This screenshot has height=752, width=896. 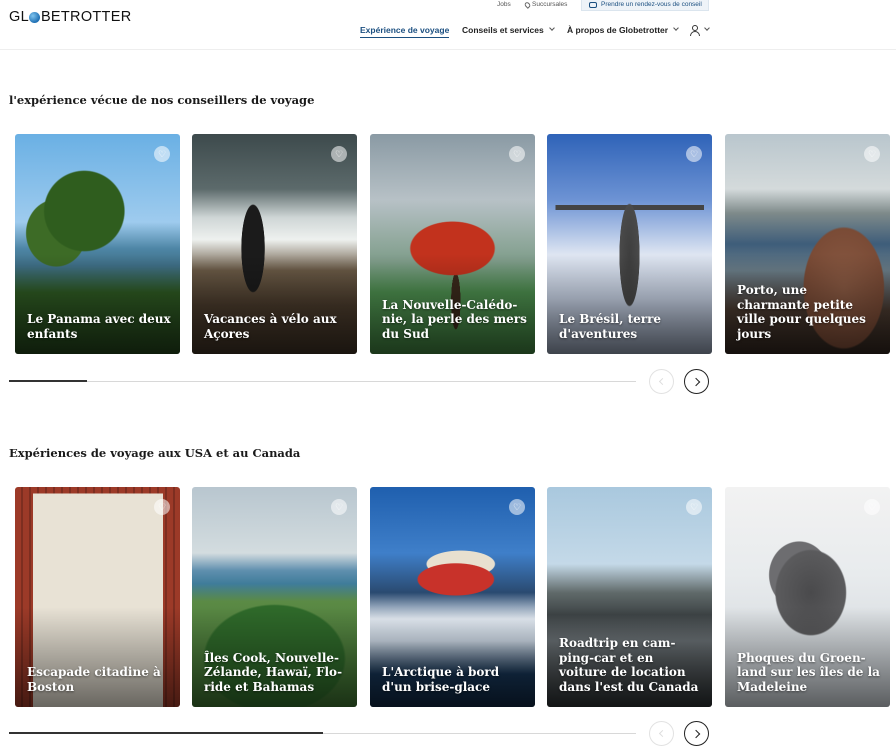 What do you see at coordinates (99, 326) in the screenshot?
I see `card-title: Le Panama avec deux enfants` at bounding box center [99, 326].